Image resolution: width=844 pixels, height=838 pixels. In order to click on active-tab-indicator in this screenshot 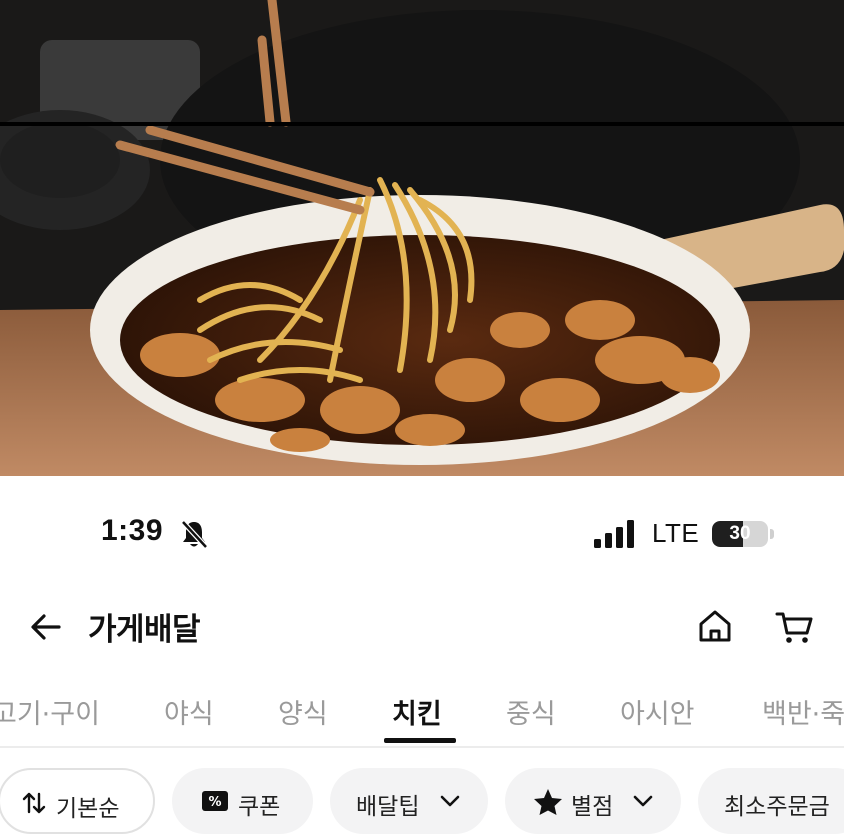, I will do `click(420, 740)`.